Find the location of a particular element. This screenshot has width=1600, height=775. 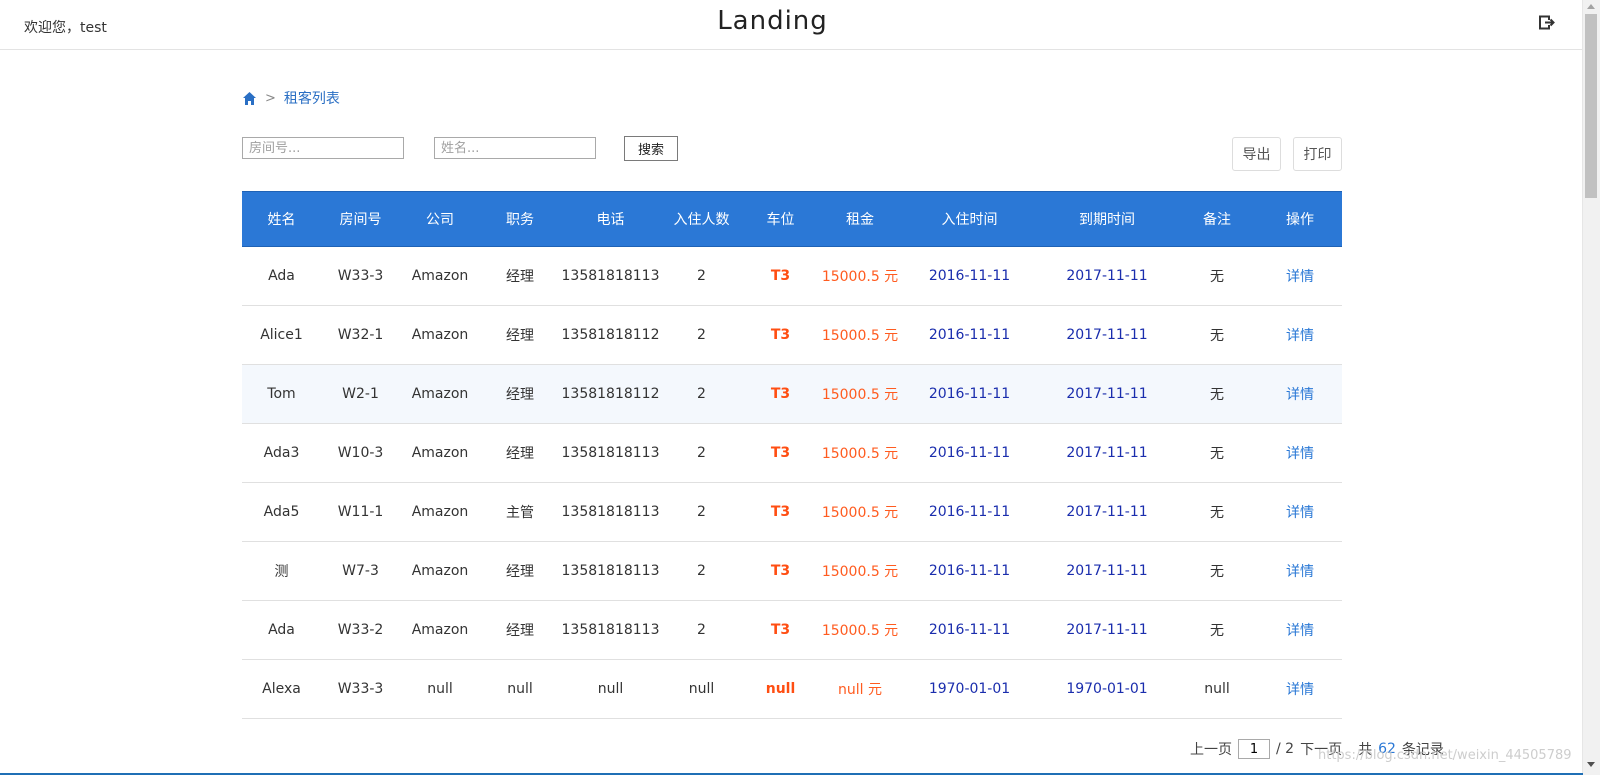

cell-name: 测 is located at coordinates (281, 571).